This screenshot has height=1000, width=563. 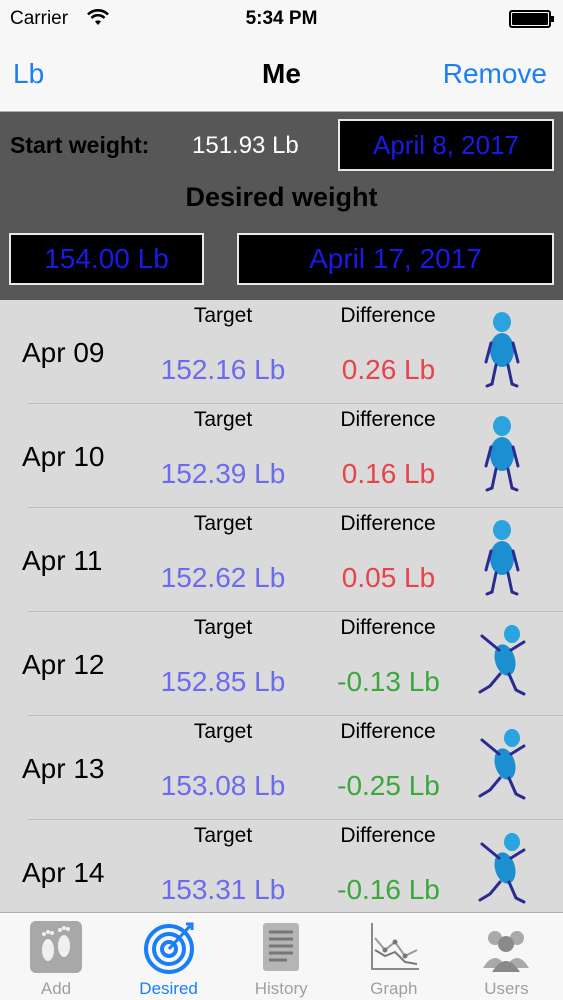 I want to click on list-item: Apr 09 Target Difference 152.16 Lb 0.26 Lb, so click(x=281, y=352).